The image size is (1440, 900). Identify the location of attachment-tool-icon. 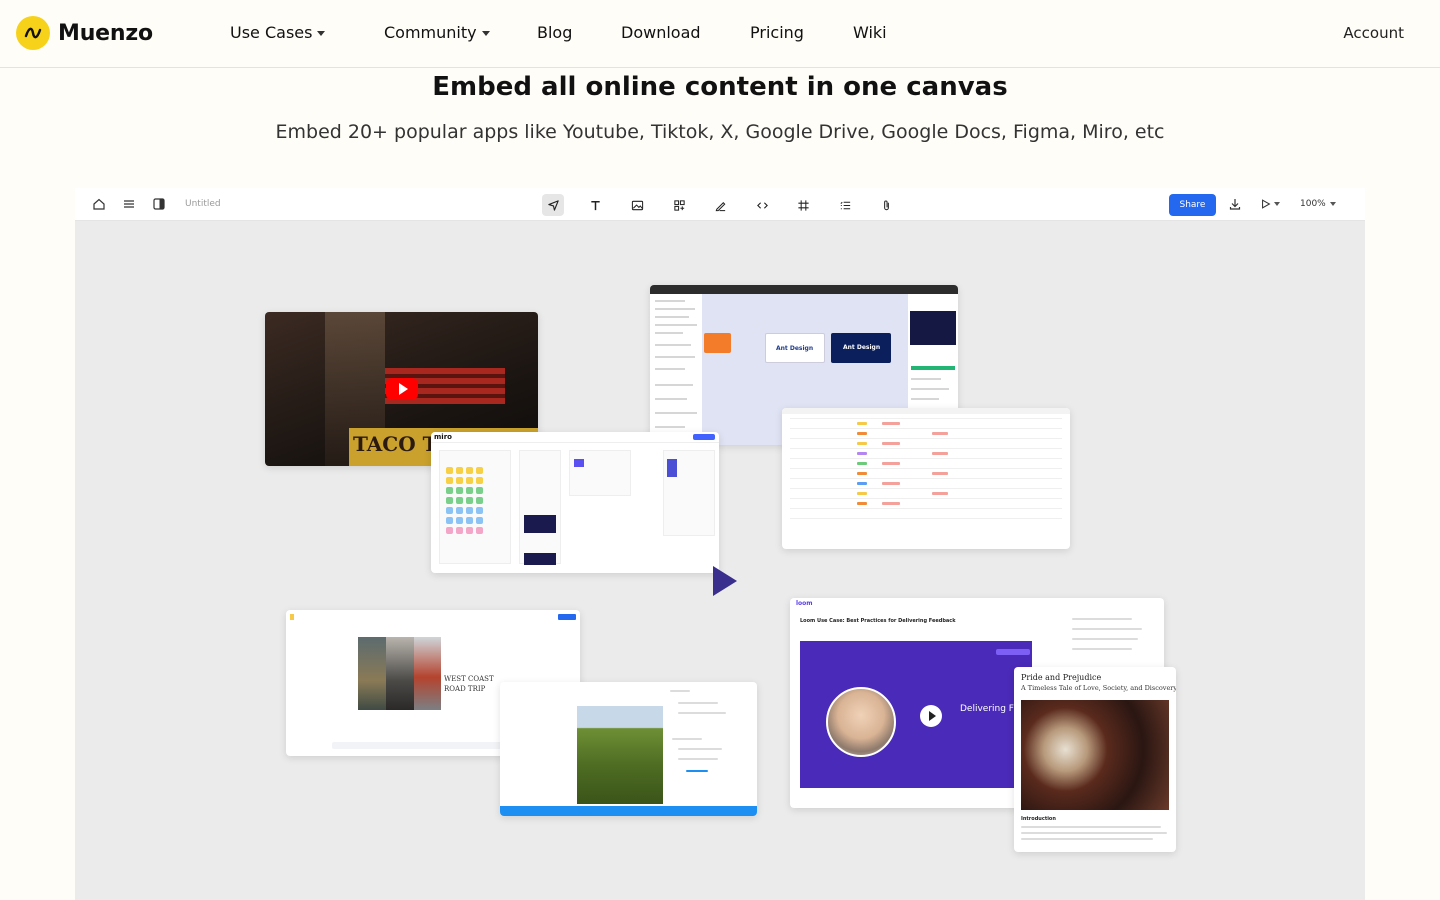
(886, 205).